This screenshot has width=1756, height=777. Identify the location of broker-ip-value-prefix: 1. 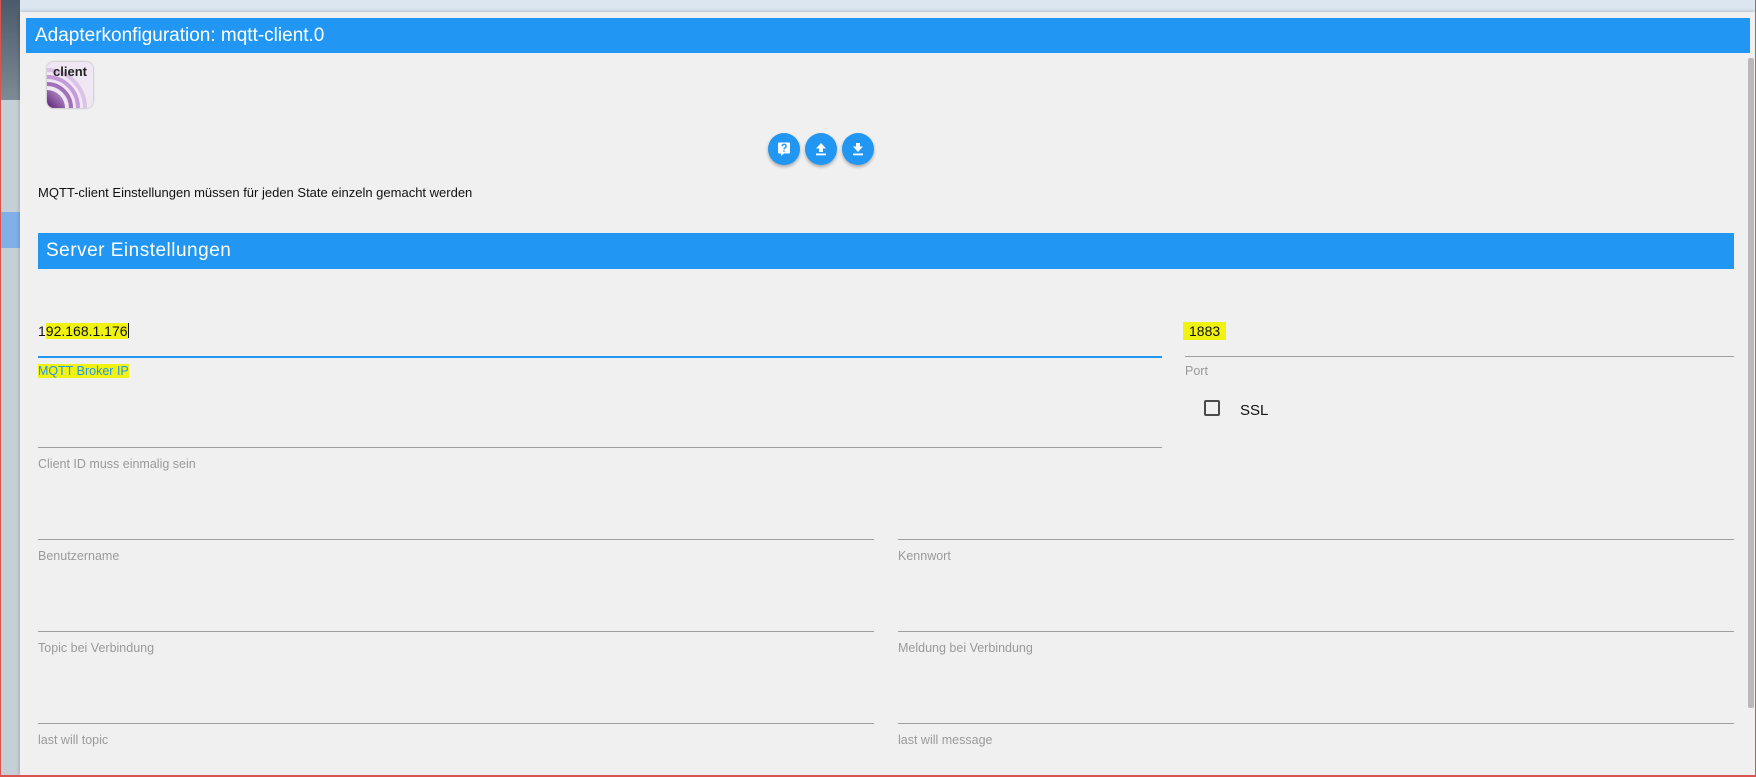
(42, 331).